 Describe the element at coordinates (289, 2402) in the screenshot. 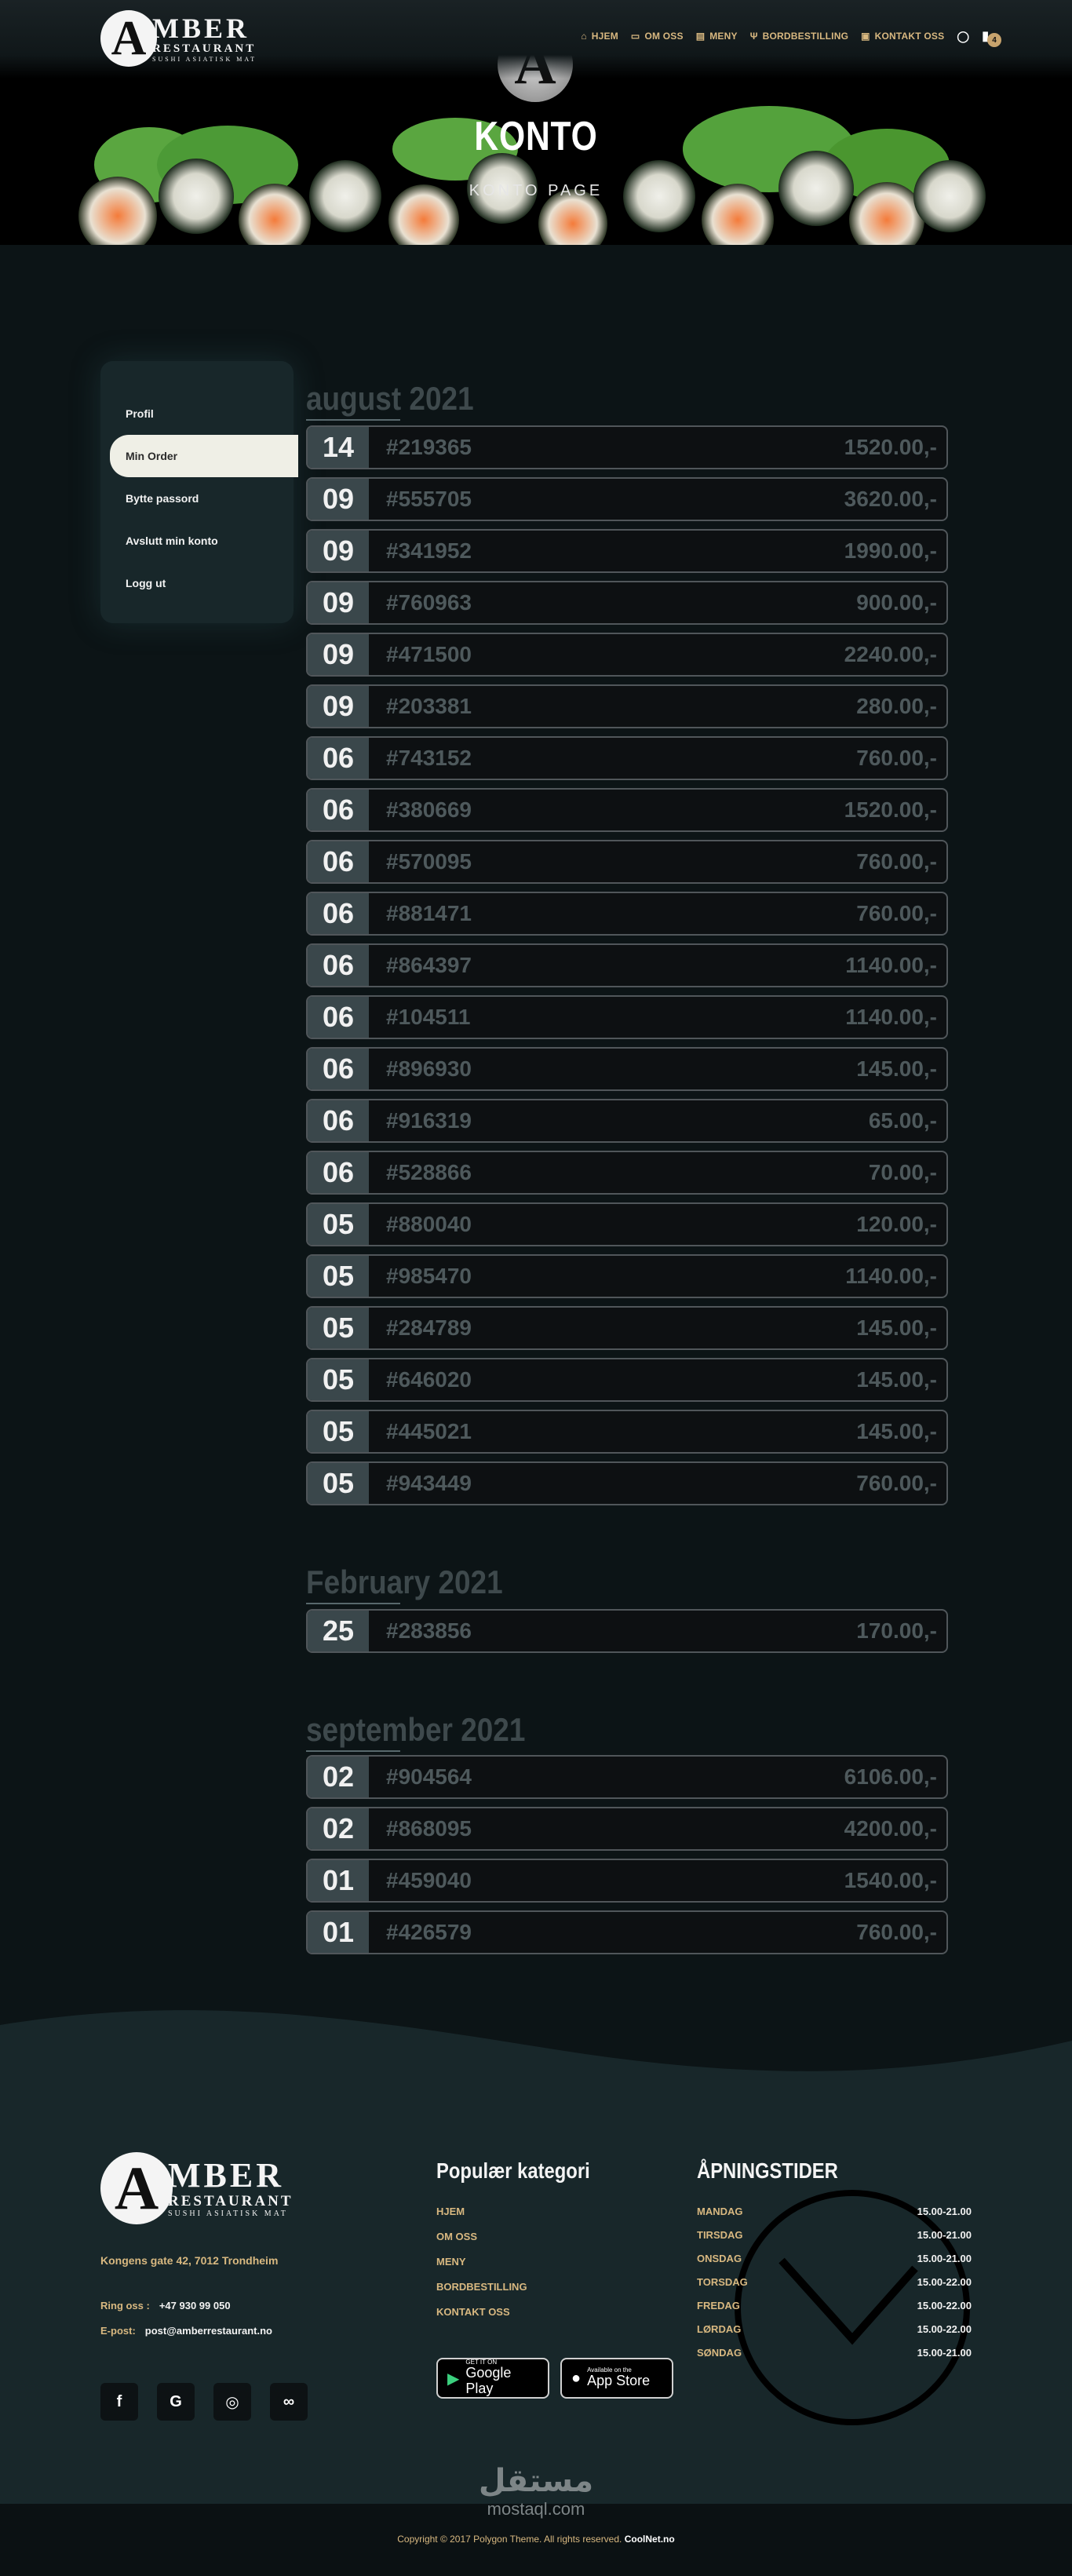

I see `tripadvisor-icon: ∞` at that location.